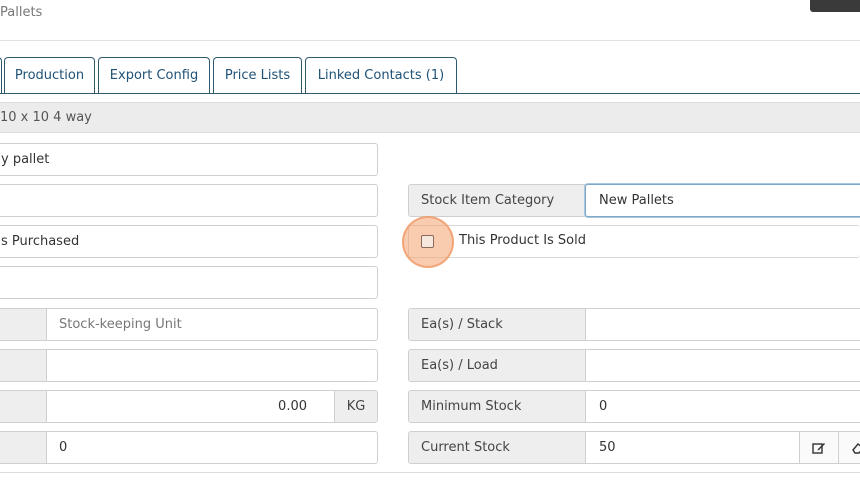  Describe the element at coordinates (21, 12) in the screenshot. I see `breadcrumb: Pallets` at that location.